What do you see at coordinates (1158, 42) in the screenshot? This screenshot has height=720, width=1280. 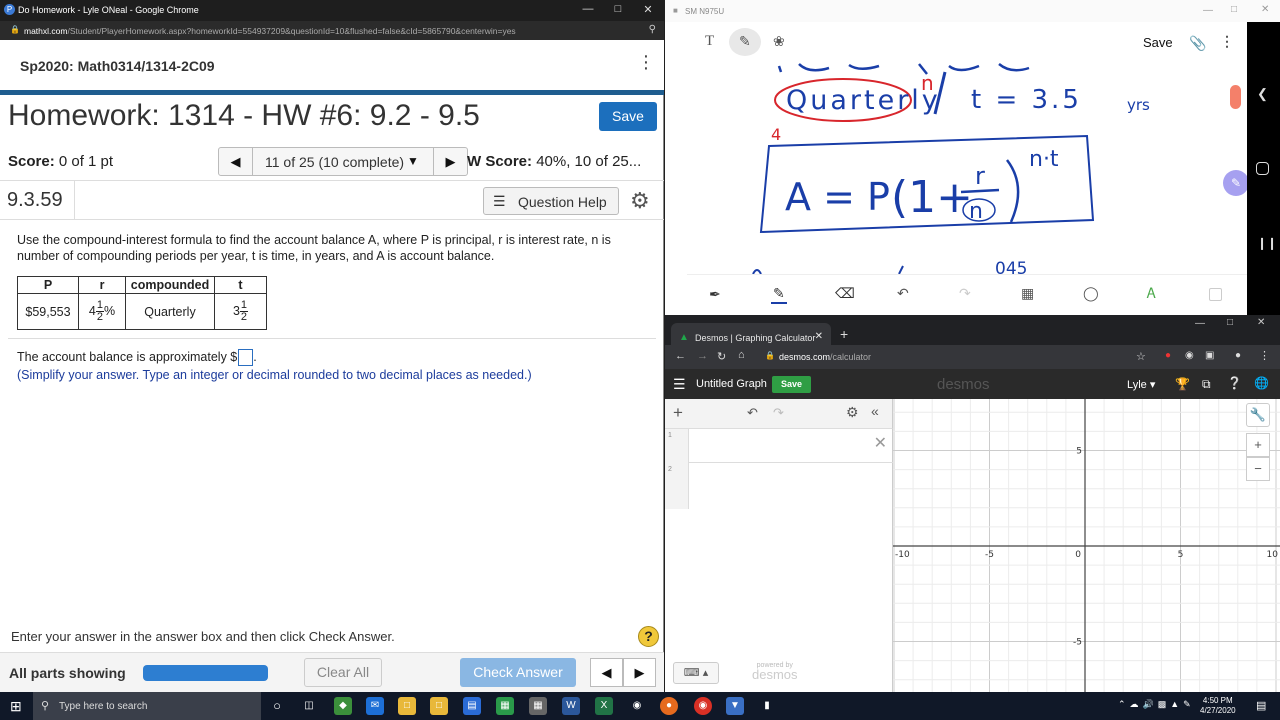 I see `notes-save-button: Save` at bounding box center [1158, 42].